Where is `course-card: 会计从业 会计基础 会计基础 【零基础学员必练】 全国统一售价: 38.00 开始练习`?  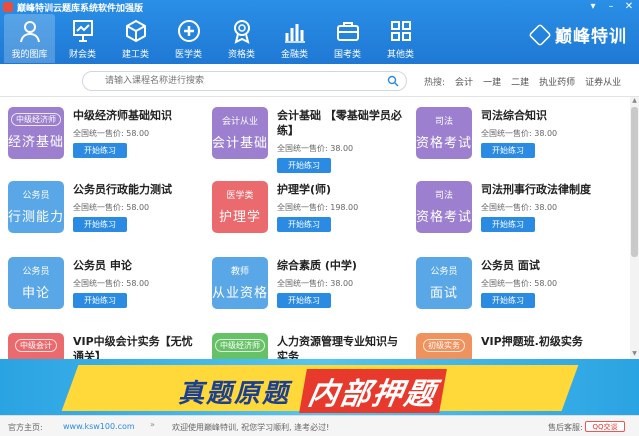 course-card: 会计从业 会计基础 会计基础 【零基础学员必练】 全国统一售价: 38.00 开始练习 is located at coordinates (306, 136).